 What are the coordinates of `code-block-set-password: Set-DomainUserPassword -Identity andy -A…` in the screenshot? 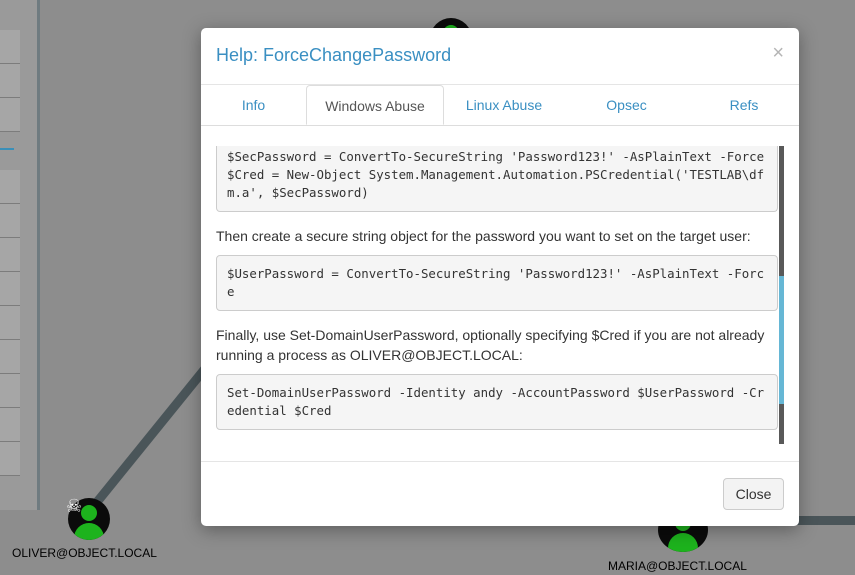 It's located at (497, 402).